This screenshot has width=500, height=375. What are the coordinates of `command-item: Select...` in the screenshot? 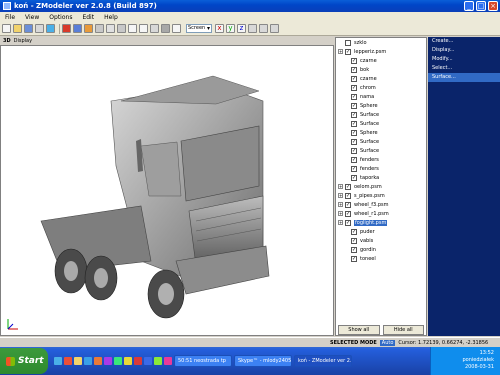 It's located at (464, 68).